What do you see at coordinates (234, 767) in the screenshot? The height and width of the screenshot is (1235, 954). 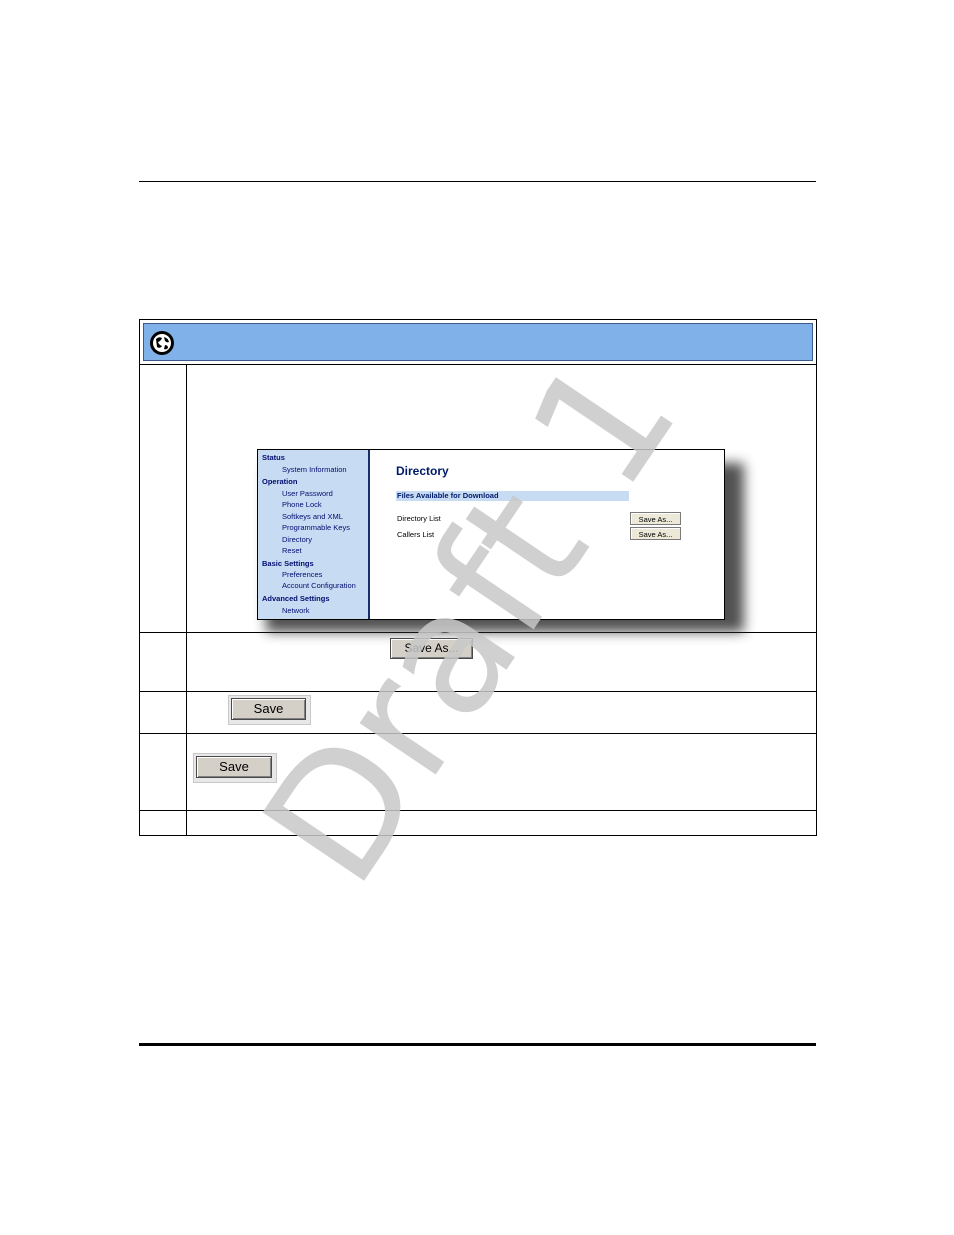 I see `save-button-step-4: Save` at bounding box center [234, 767].